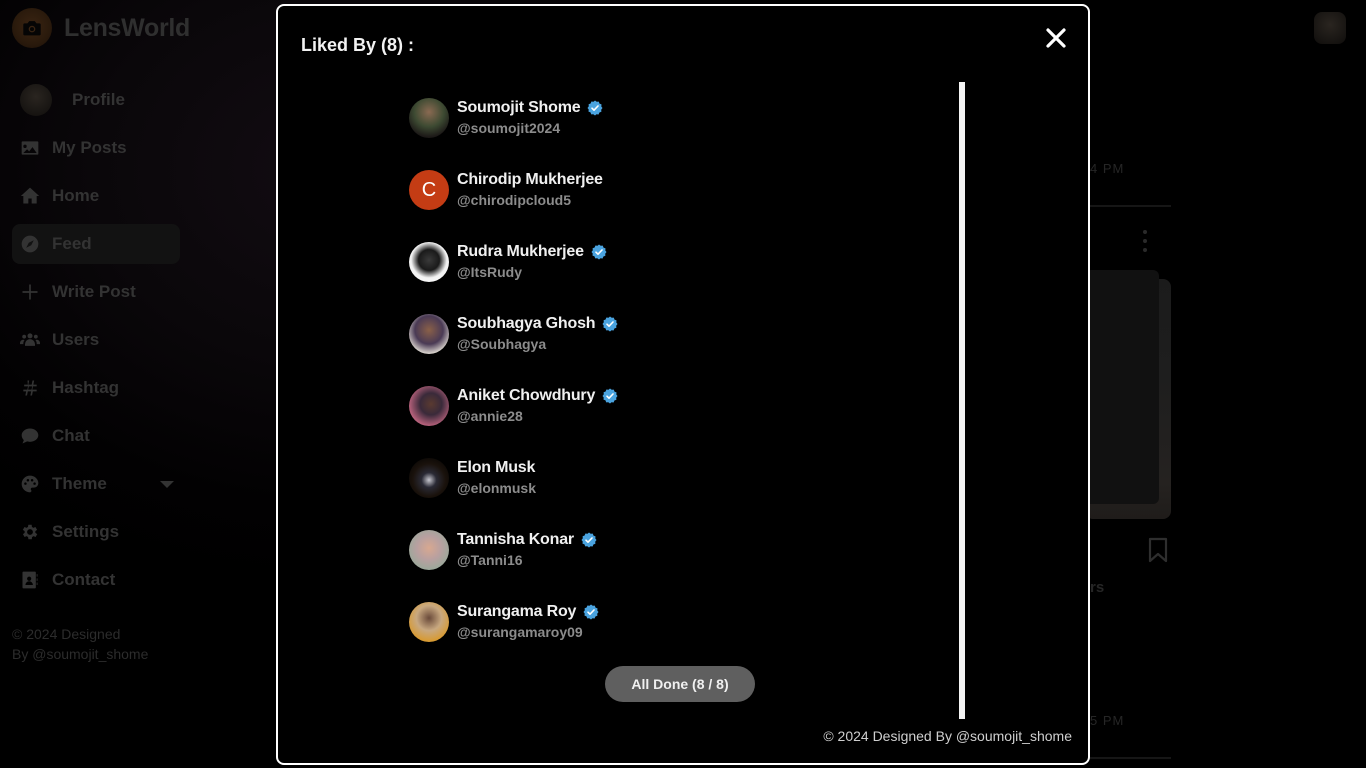 The width and height of the screenshot is (1366, 768). What do you see at coordinates (30, 148) in the screenshot?
I see `image-icon` at bounding box center [30, 148].